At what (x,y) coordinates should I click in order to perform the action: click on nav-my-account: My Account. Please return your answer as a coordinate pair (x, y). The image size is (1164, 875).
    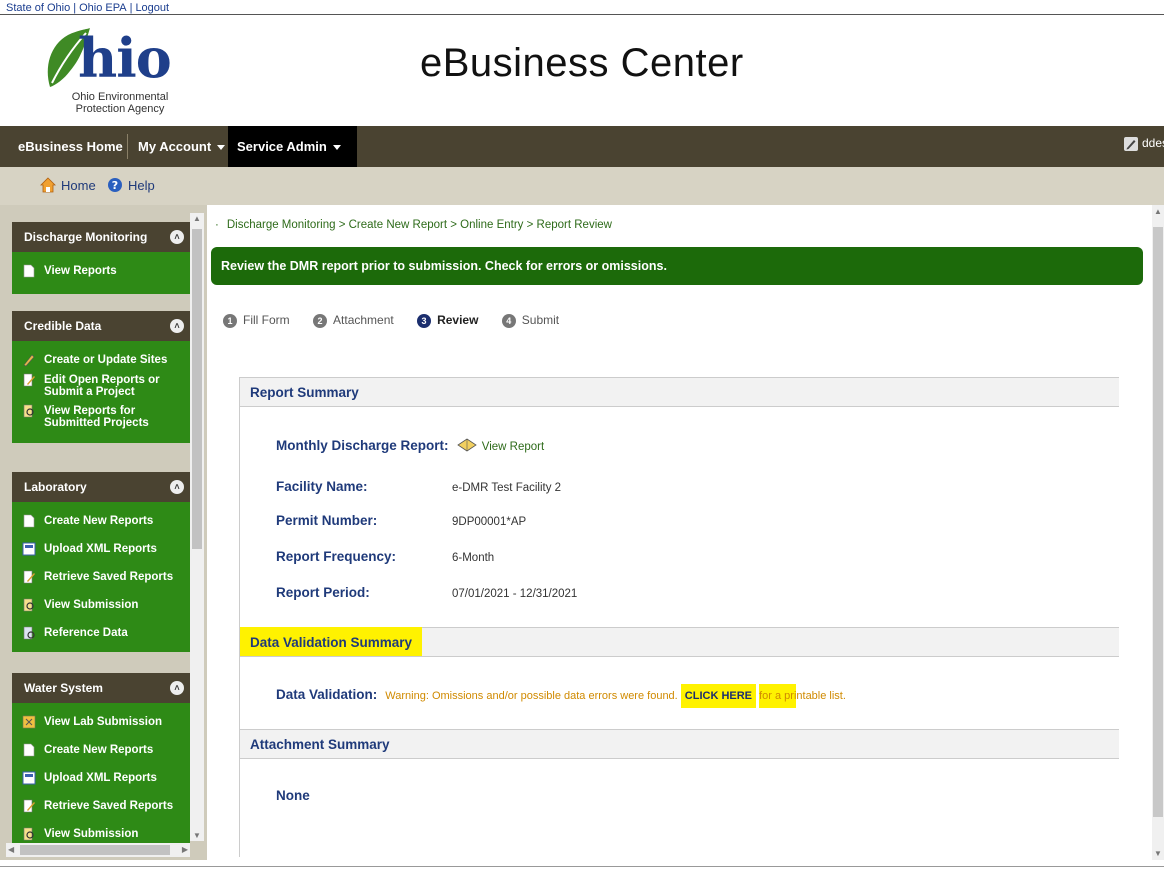
    Looking at the image, I should click on (181, 146).